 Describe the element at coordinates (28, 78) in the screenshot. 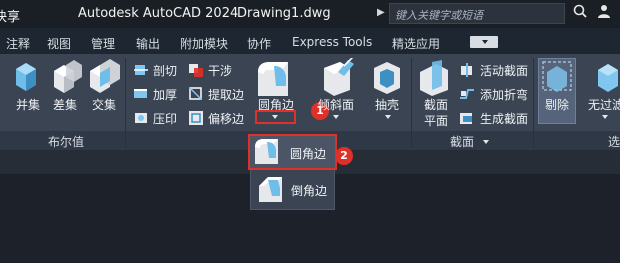

I see `union-icon` at that location.